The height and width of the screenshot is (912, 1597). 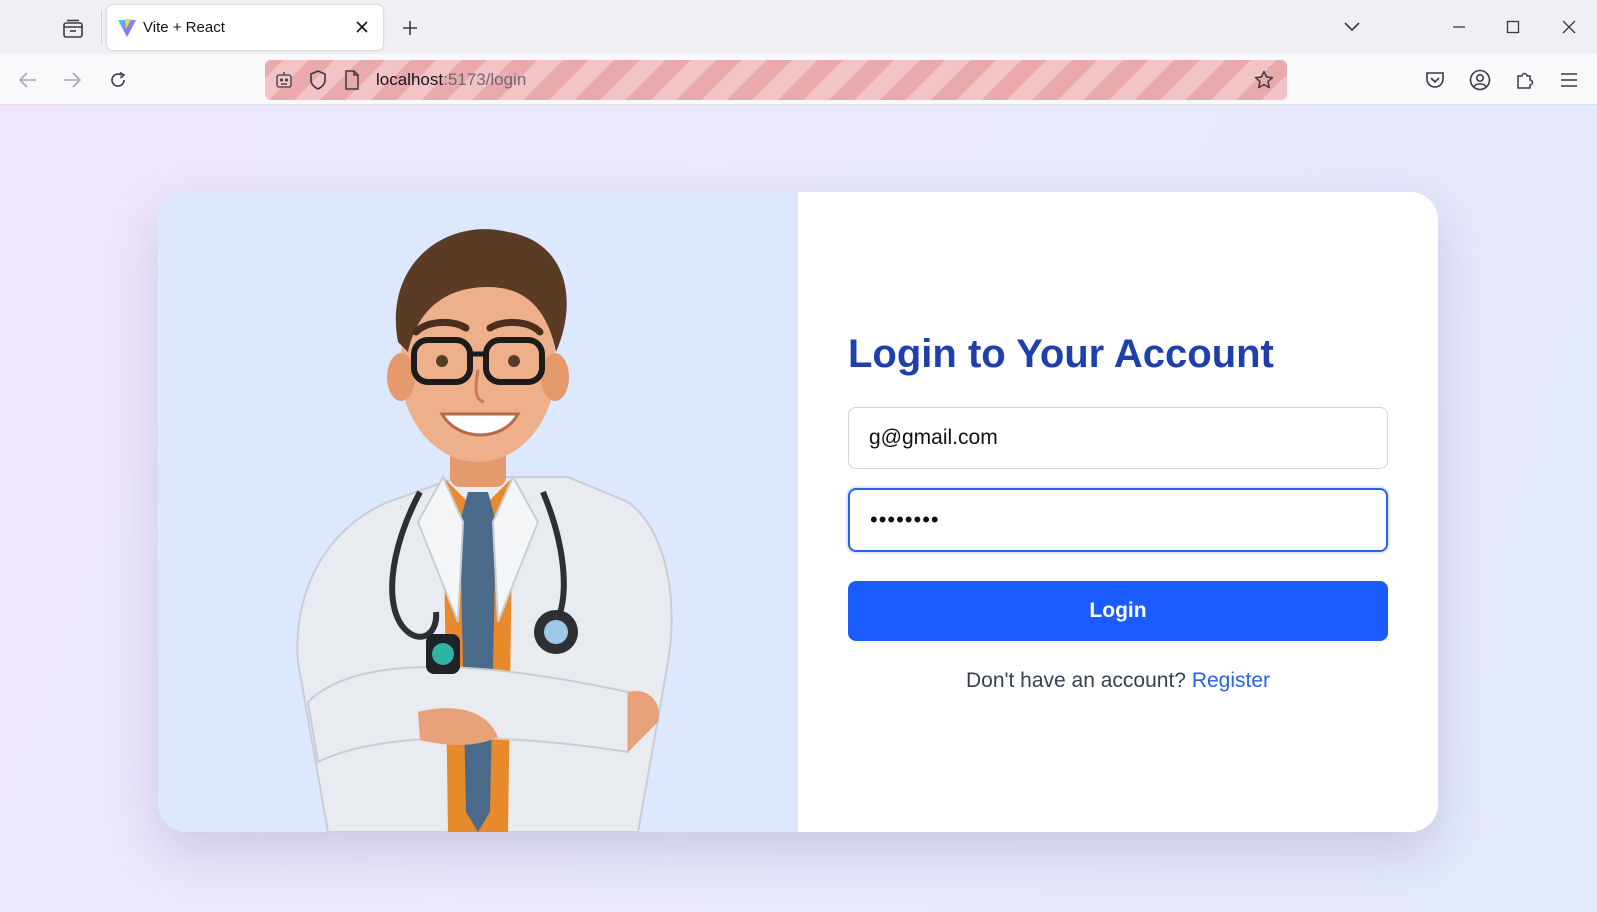 I want to click on puzzle-icon, so click(x=1525, y=80).